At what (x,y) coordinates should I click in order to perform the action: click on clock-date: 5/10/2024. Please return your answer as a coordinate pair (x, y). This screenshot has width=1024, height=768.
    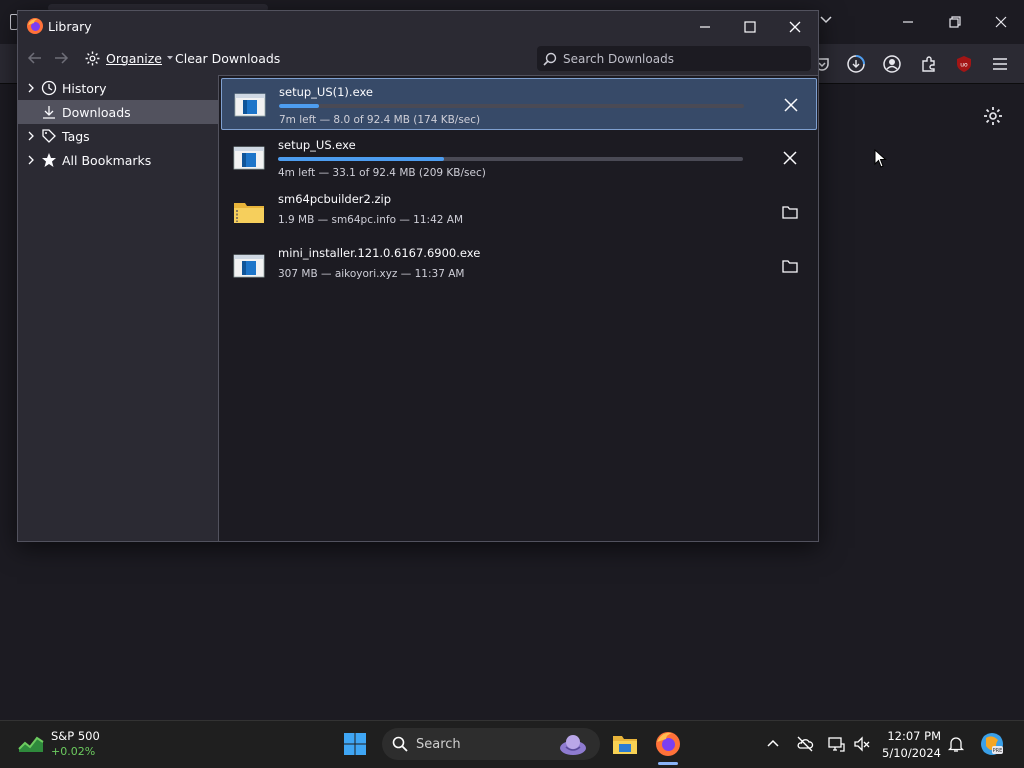
    Looking at the image, I should click on (910, 753).